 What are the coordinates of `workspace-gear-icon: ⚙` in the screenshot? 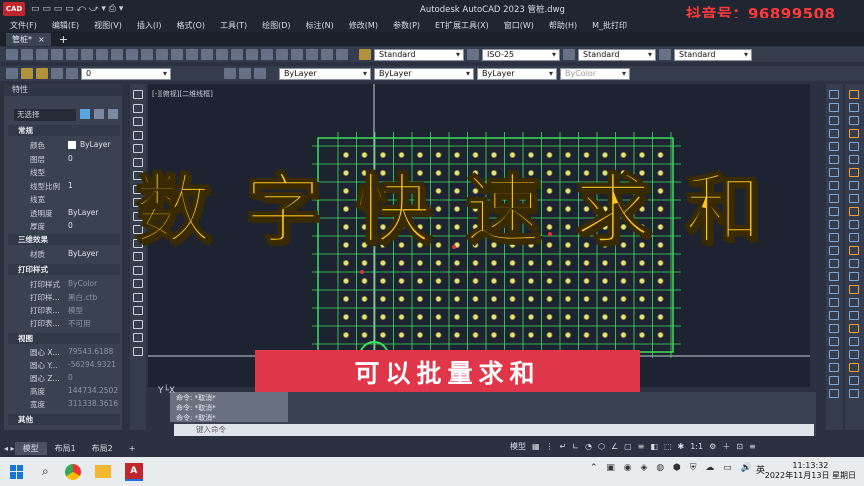 It's located at (712, 446).